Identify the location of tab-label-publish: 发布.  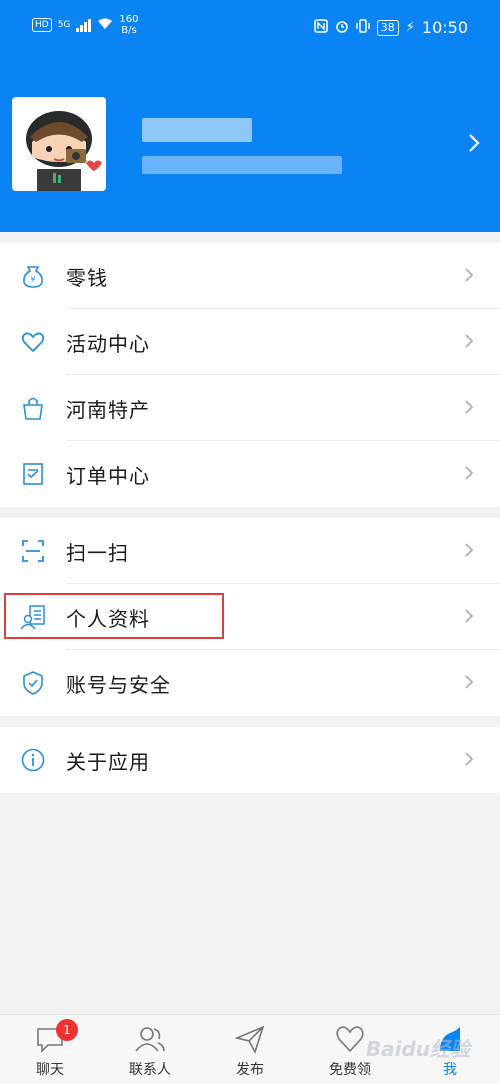
(250, 1070).